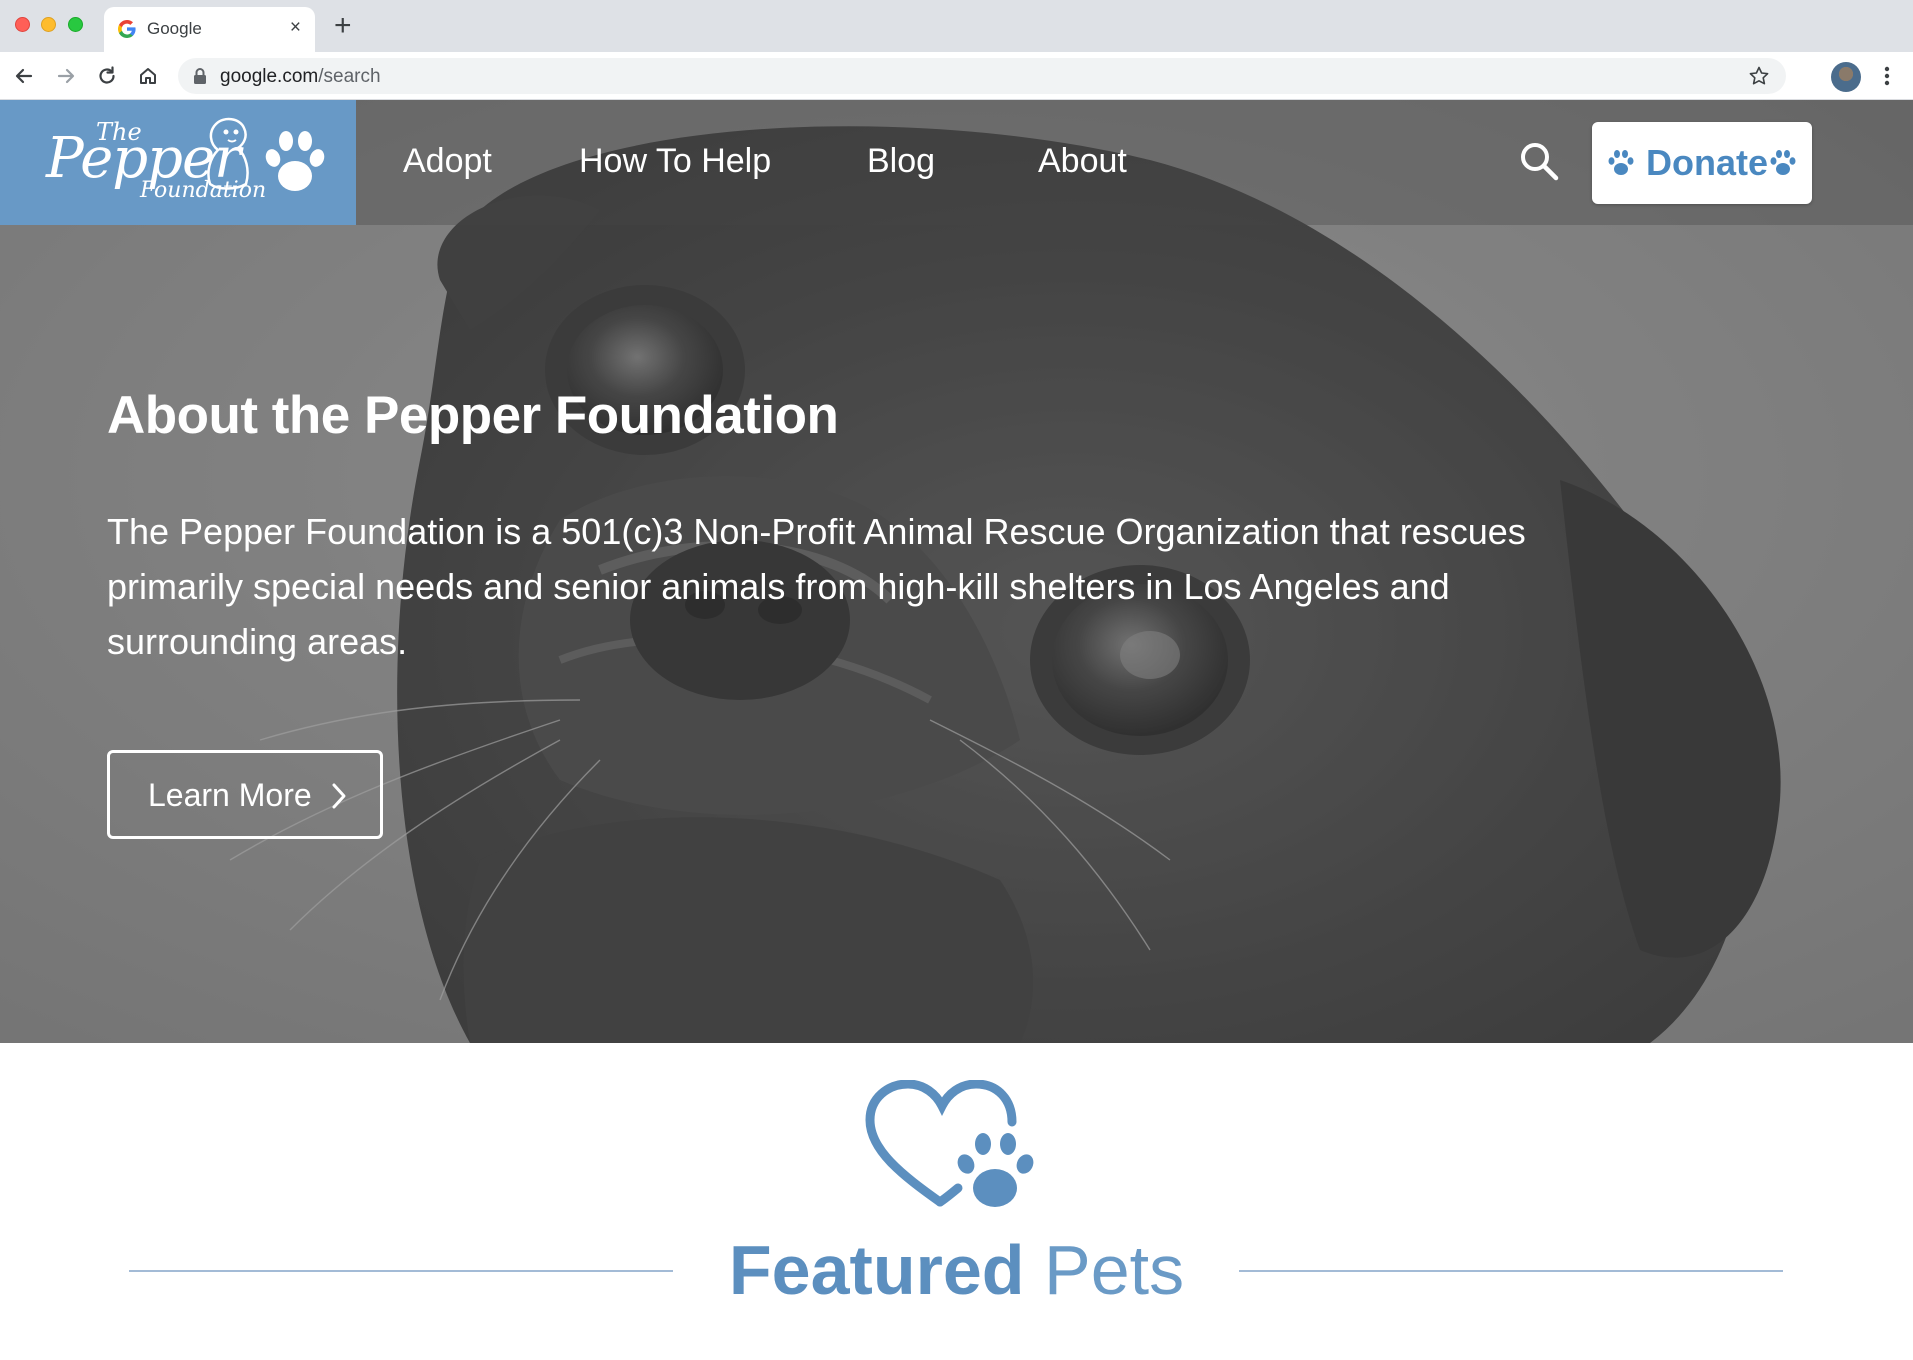 The image size is (1913, 1360). I want to click on minimize-window-button, so click(48, 24).